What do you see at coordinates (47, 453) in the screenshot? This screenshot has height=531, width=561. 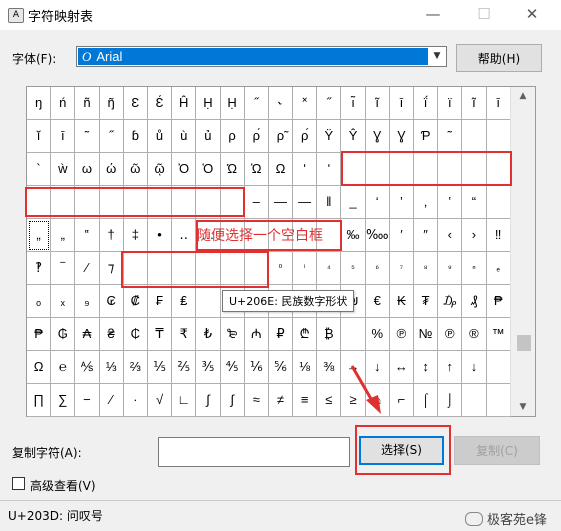 I see `copy-chars-label: 复制字符(A):` at bounding box center [47, 453].